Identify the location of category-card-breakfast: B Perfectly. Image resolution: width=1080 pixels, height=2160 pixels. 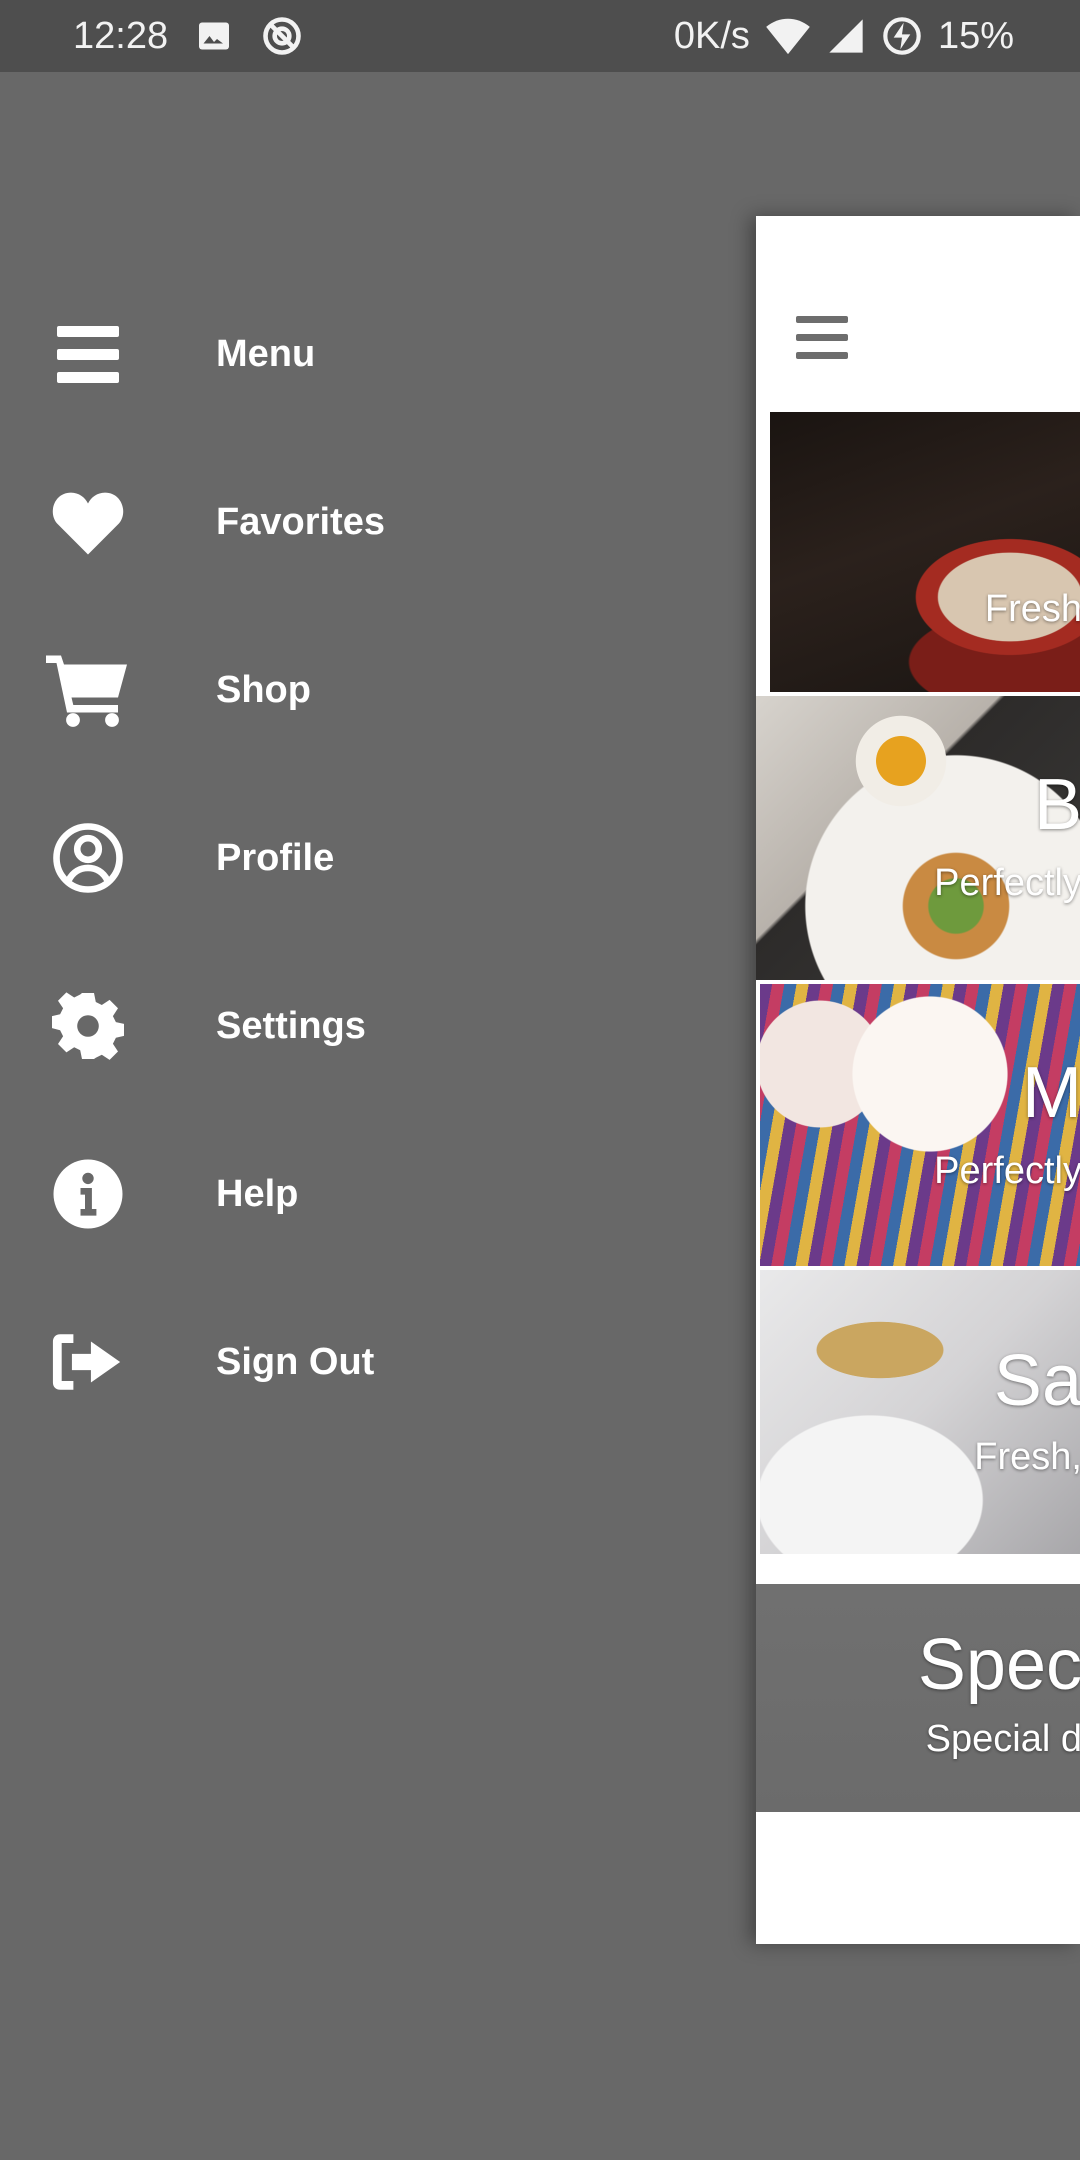
(918, 838).